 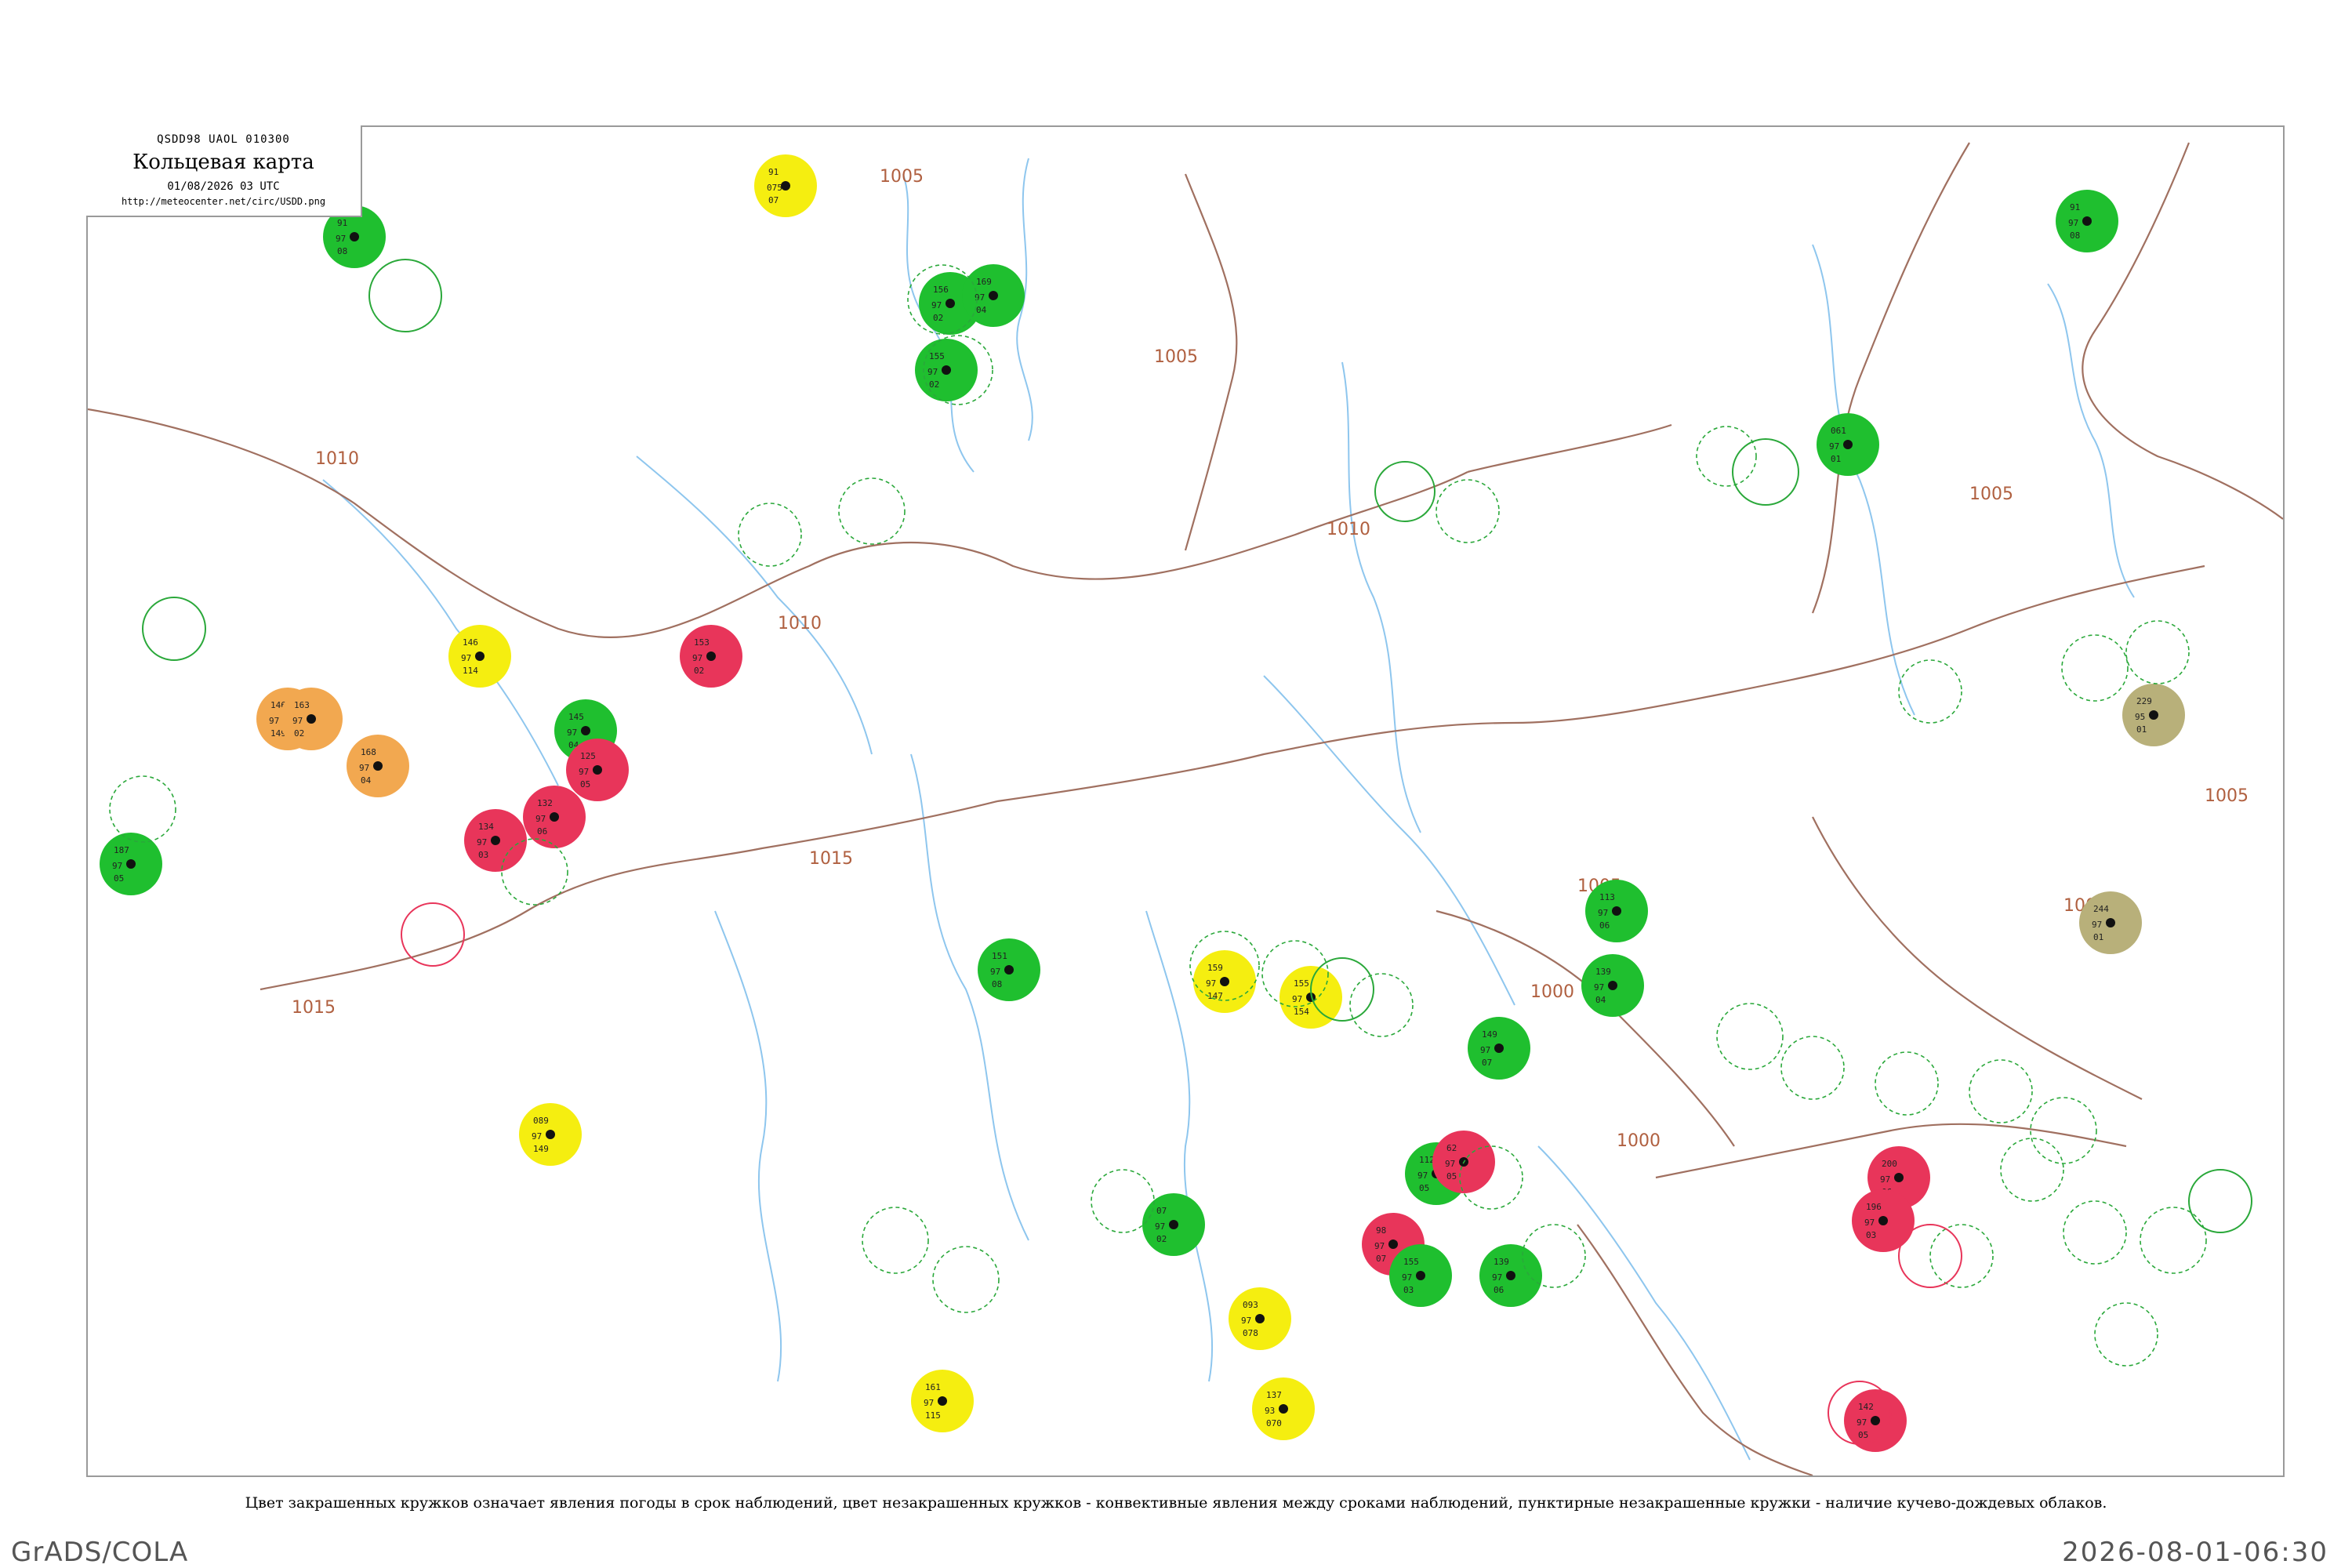 What do you see at coordinates (1552, 992) in the screenshot?
I see `isobar-label: 1000` at bounding box center [1552, 992].